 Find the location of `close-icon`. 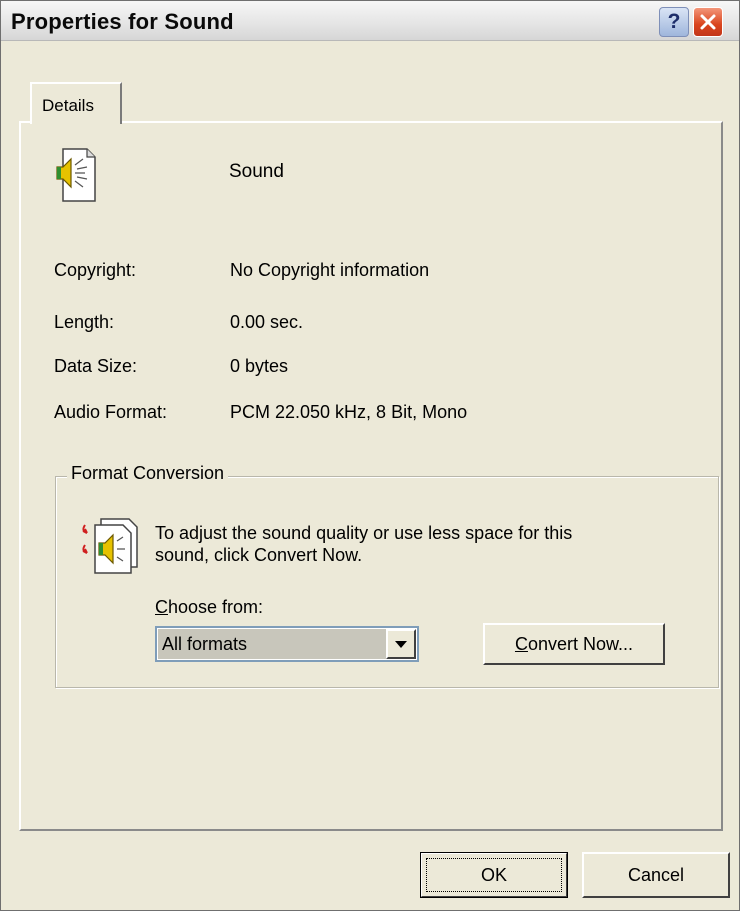

close-icon is located at coordinates (708, 22).